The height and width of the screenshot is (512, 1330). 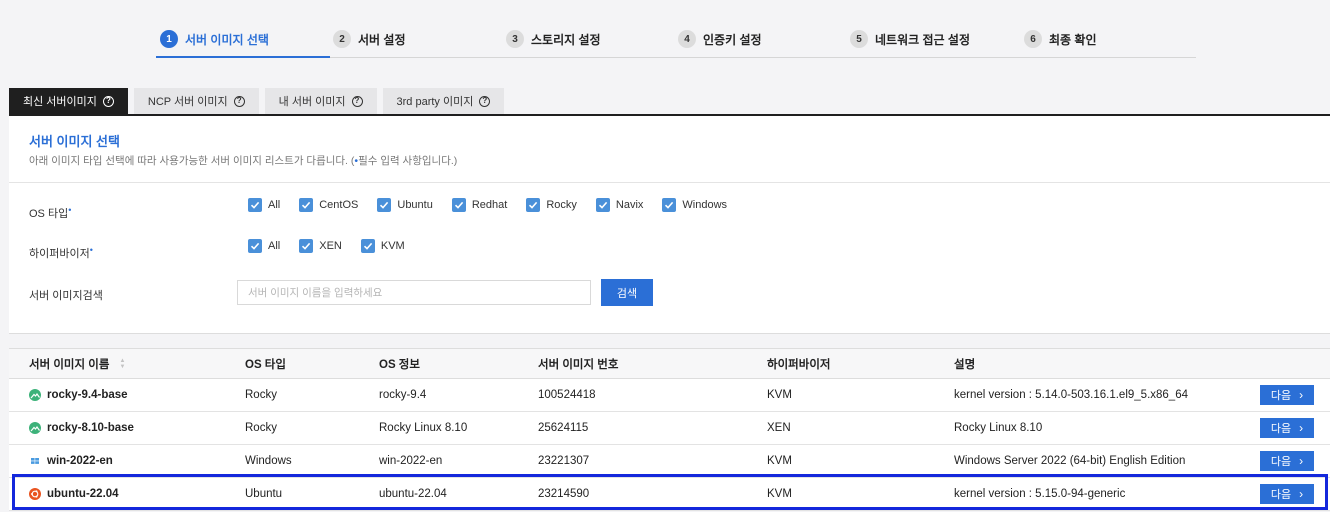 I want to click on column-header-image-number: 서버 이미지 번호, so click(x=578, y=364).